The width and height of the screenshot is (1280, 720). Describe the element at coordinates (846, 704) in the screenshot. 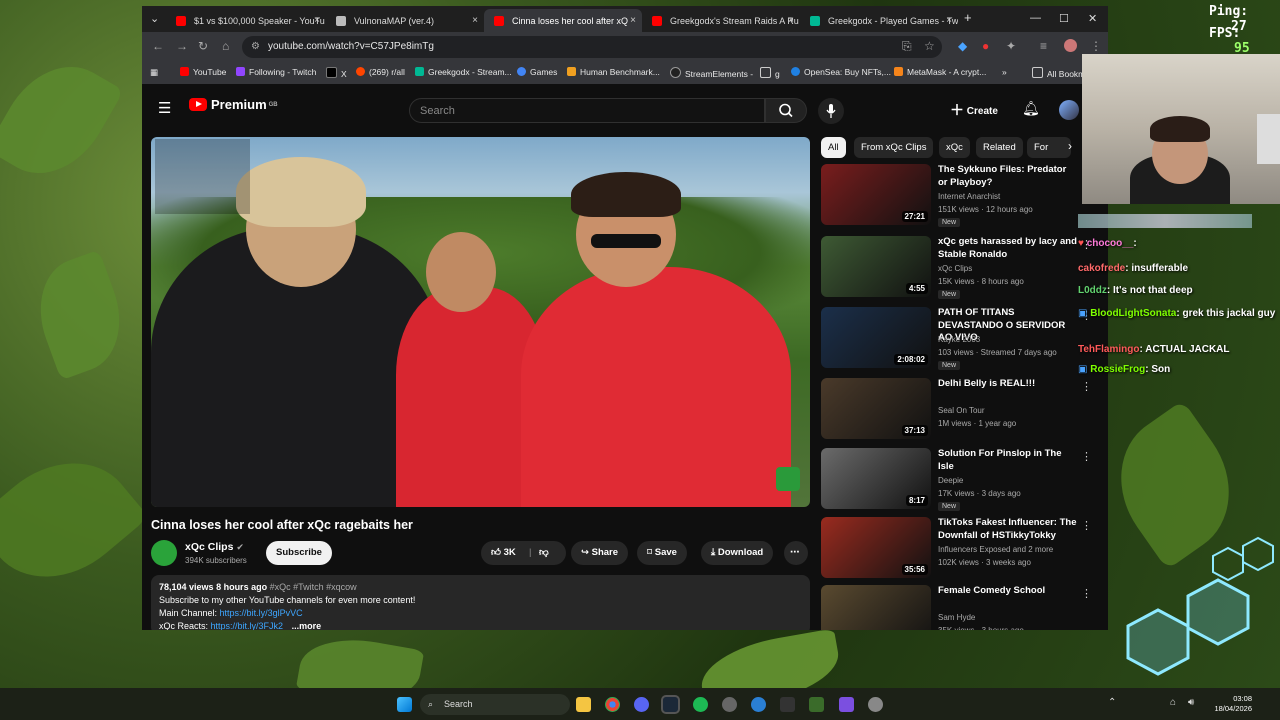

I see `calculator-icon` at that location.